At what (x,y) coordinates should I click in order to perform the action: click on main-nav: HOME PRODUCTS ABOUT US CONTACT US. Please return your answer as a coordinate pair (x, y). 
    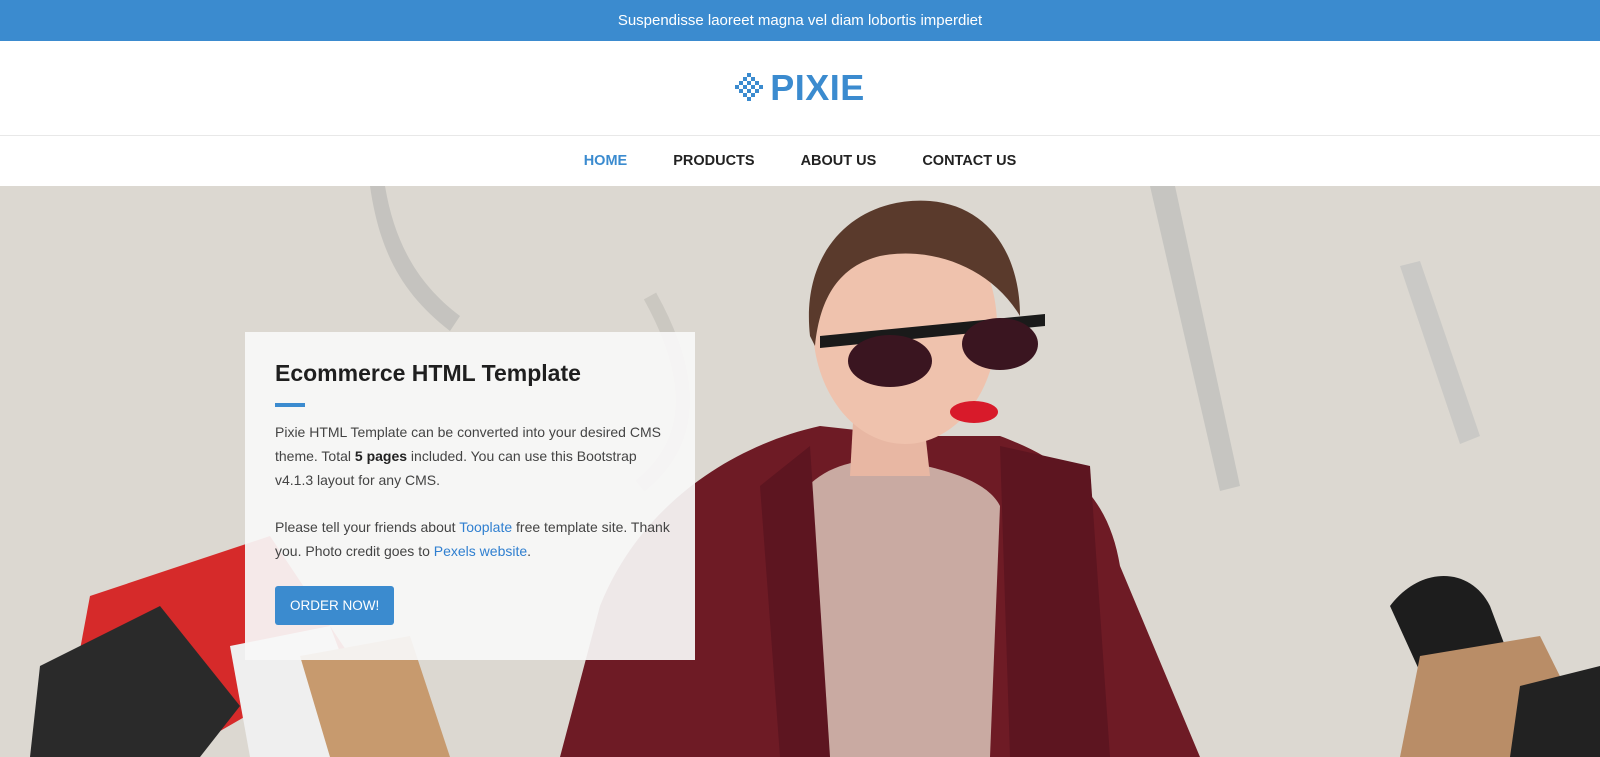
    Looking at the image, I should click on (800, 160).